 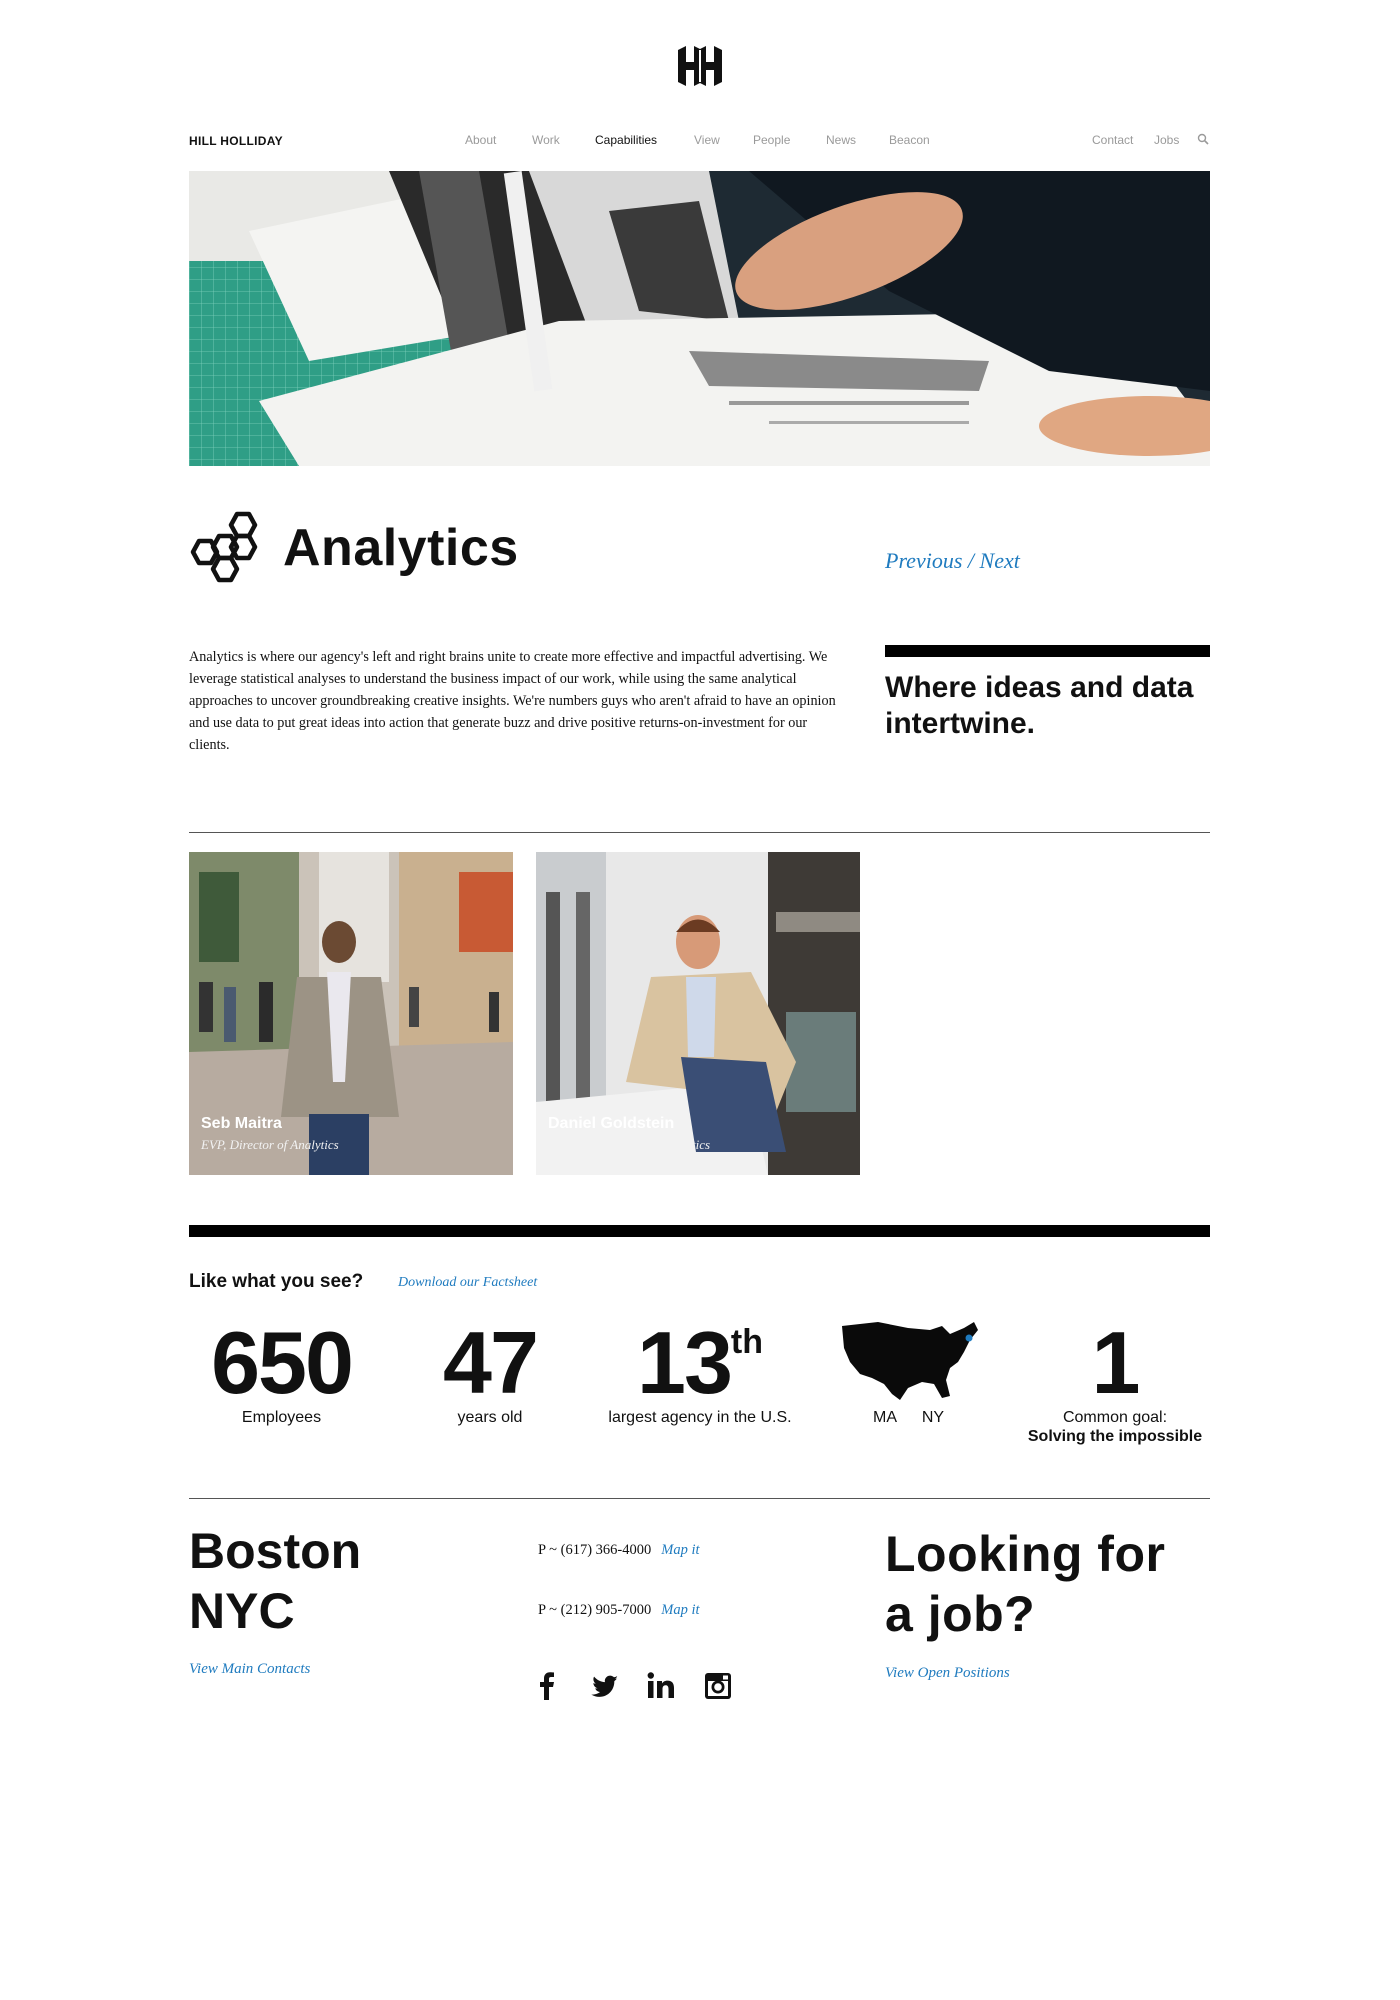 I want to click on previous-link: Previous, so click(x=923, y=560).